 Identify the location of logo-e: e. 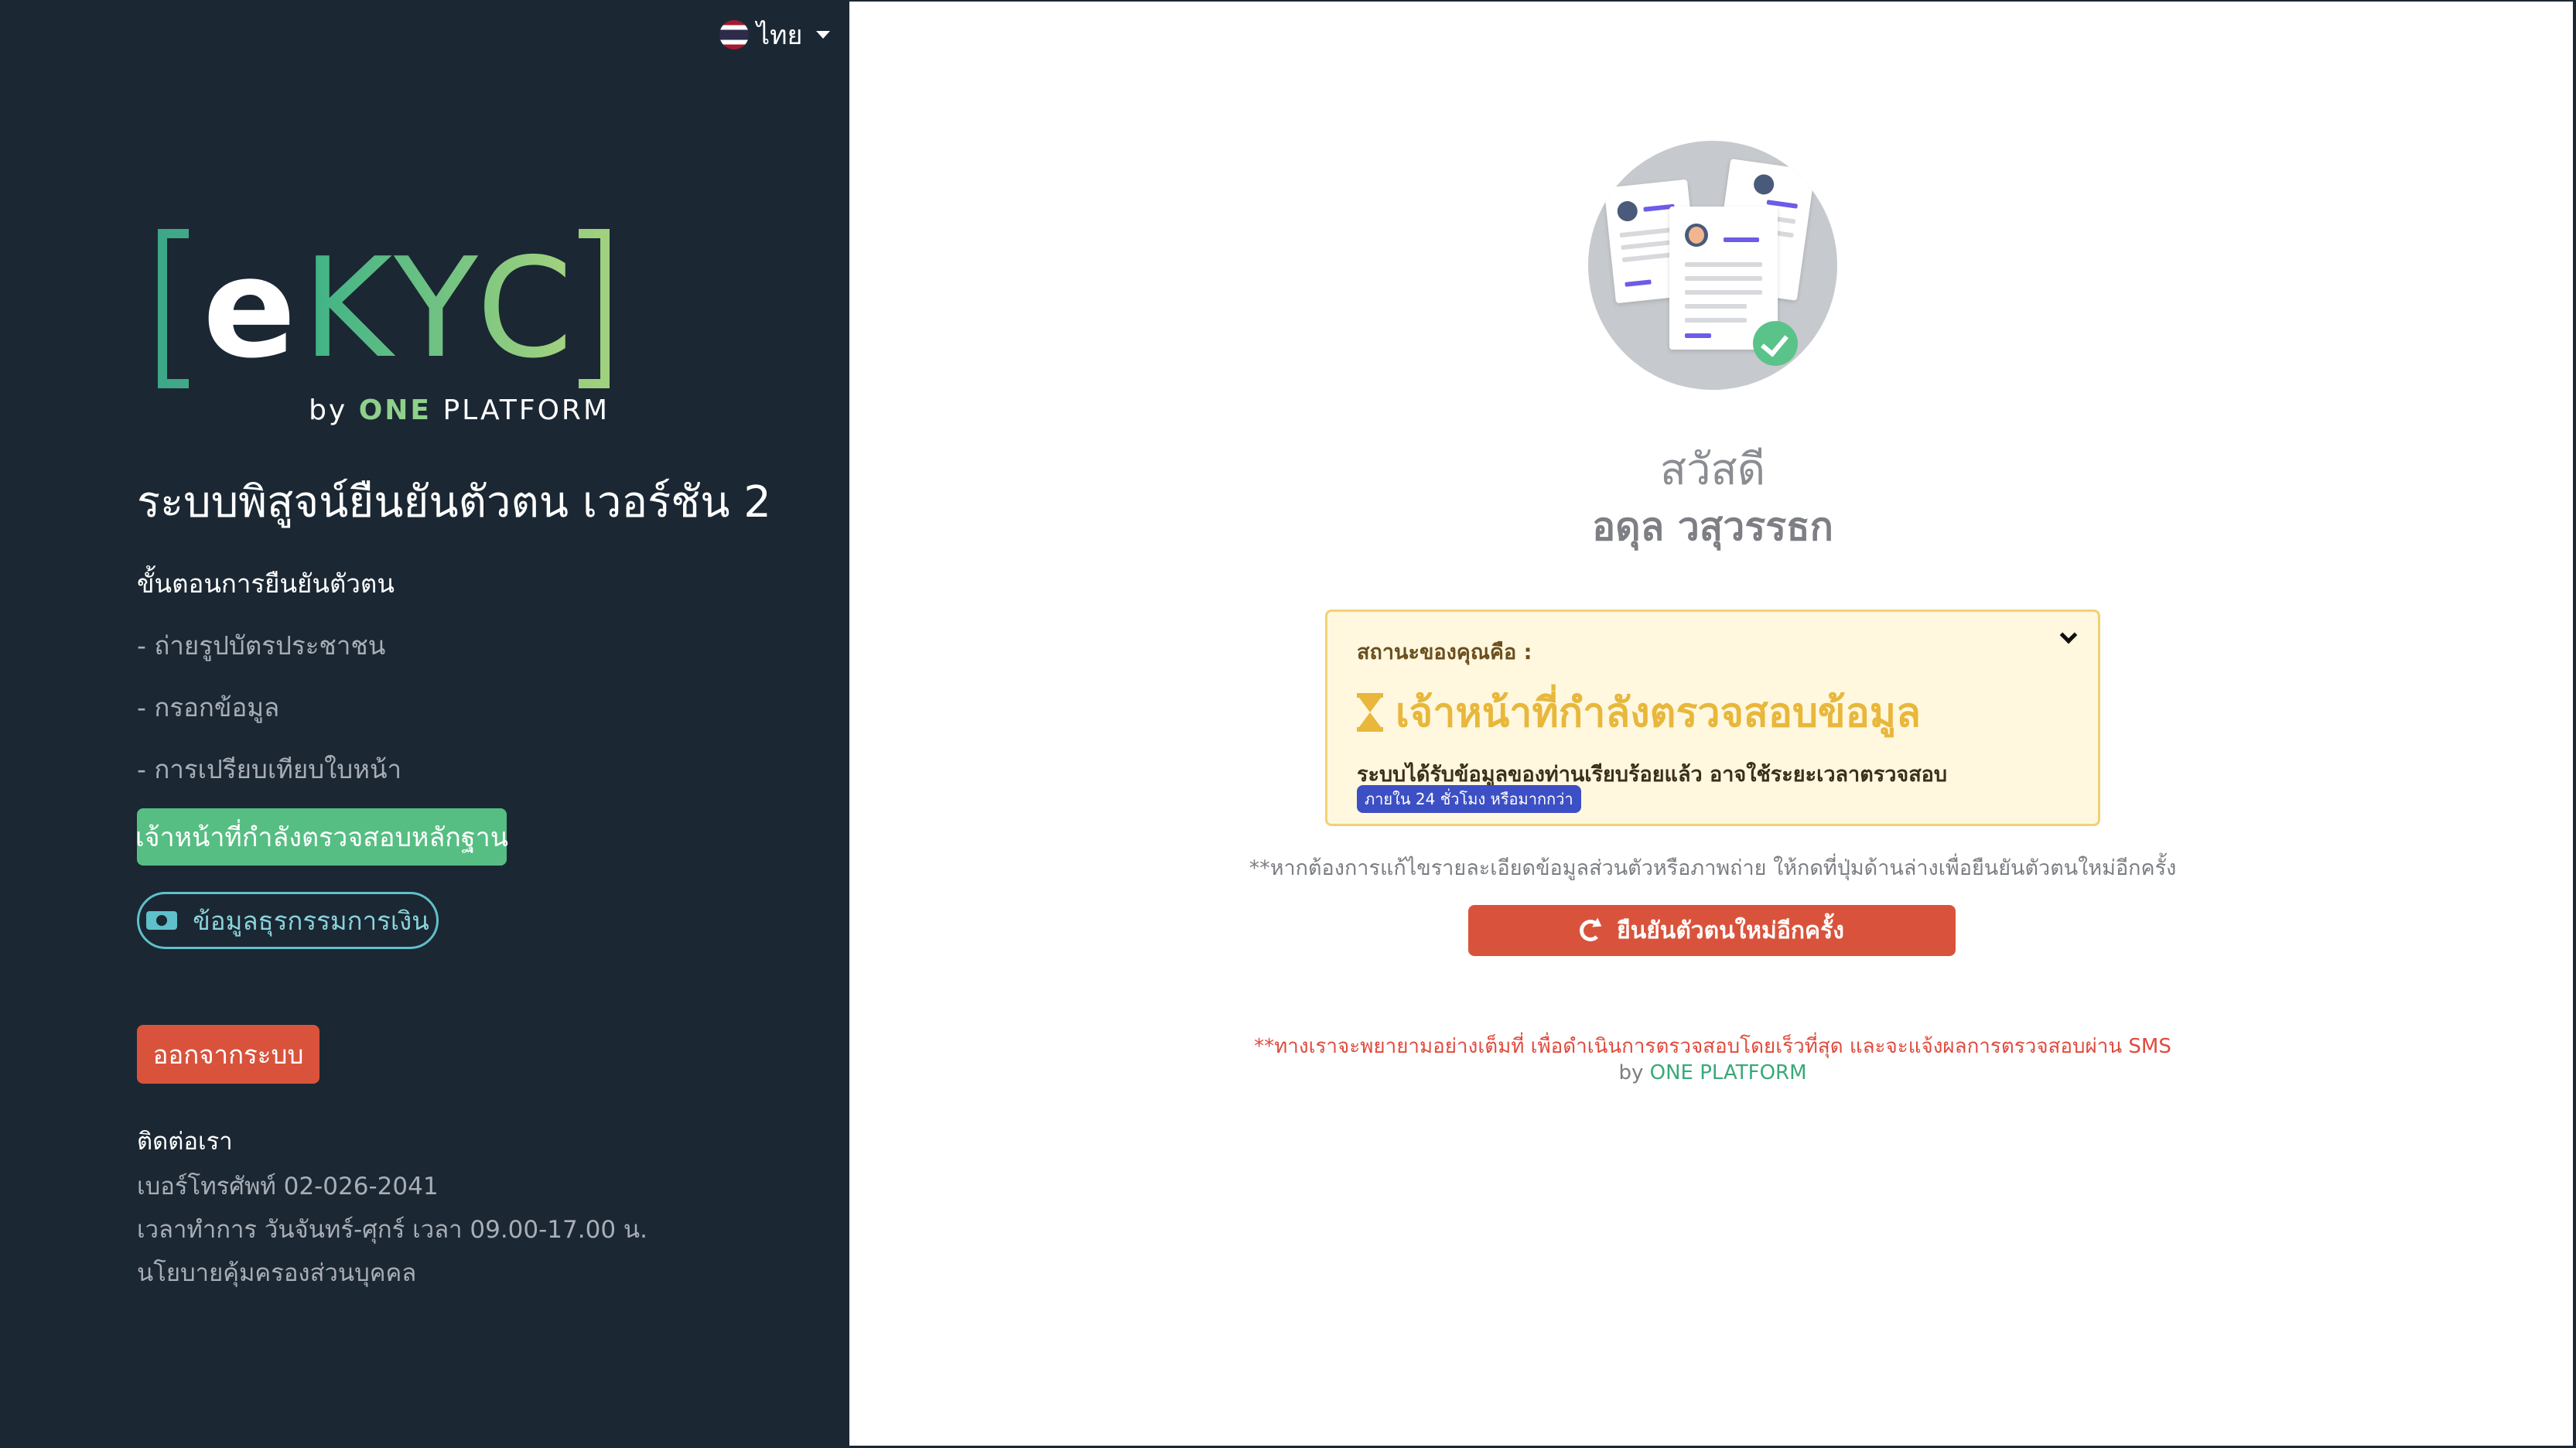
(252, 308).